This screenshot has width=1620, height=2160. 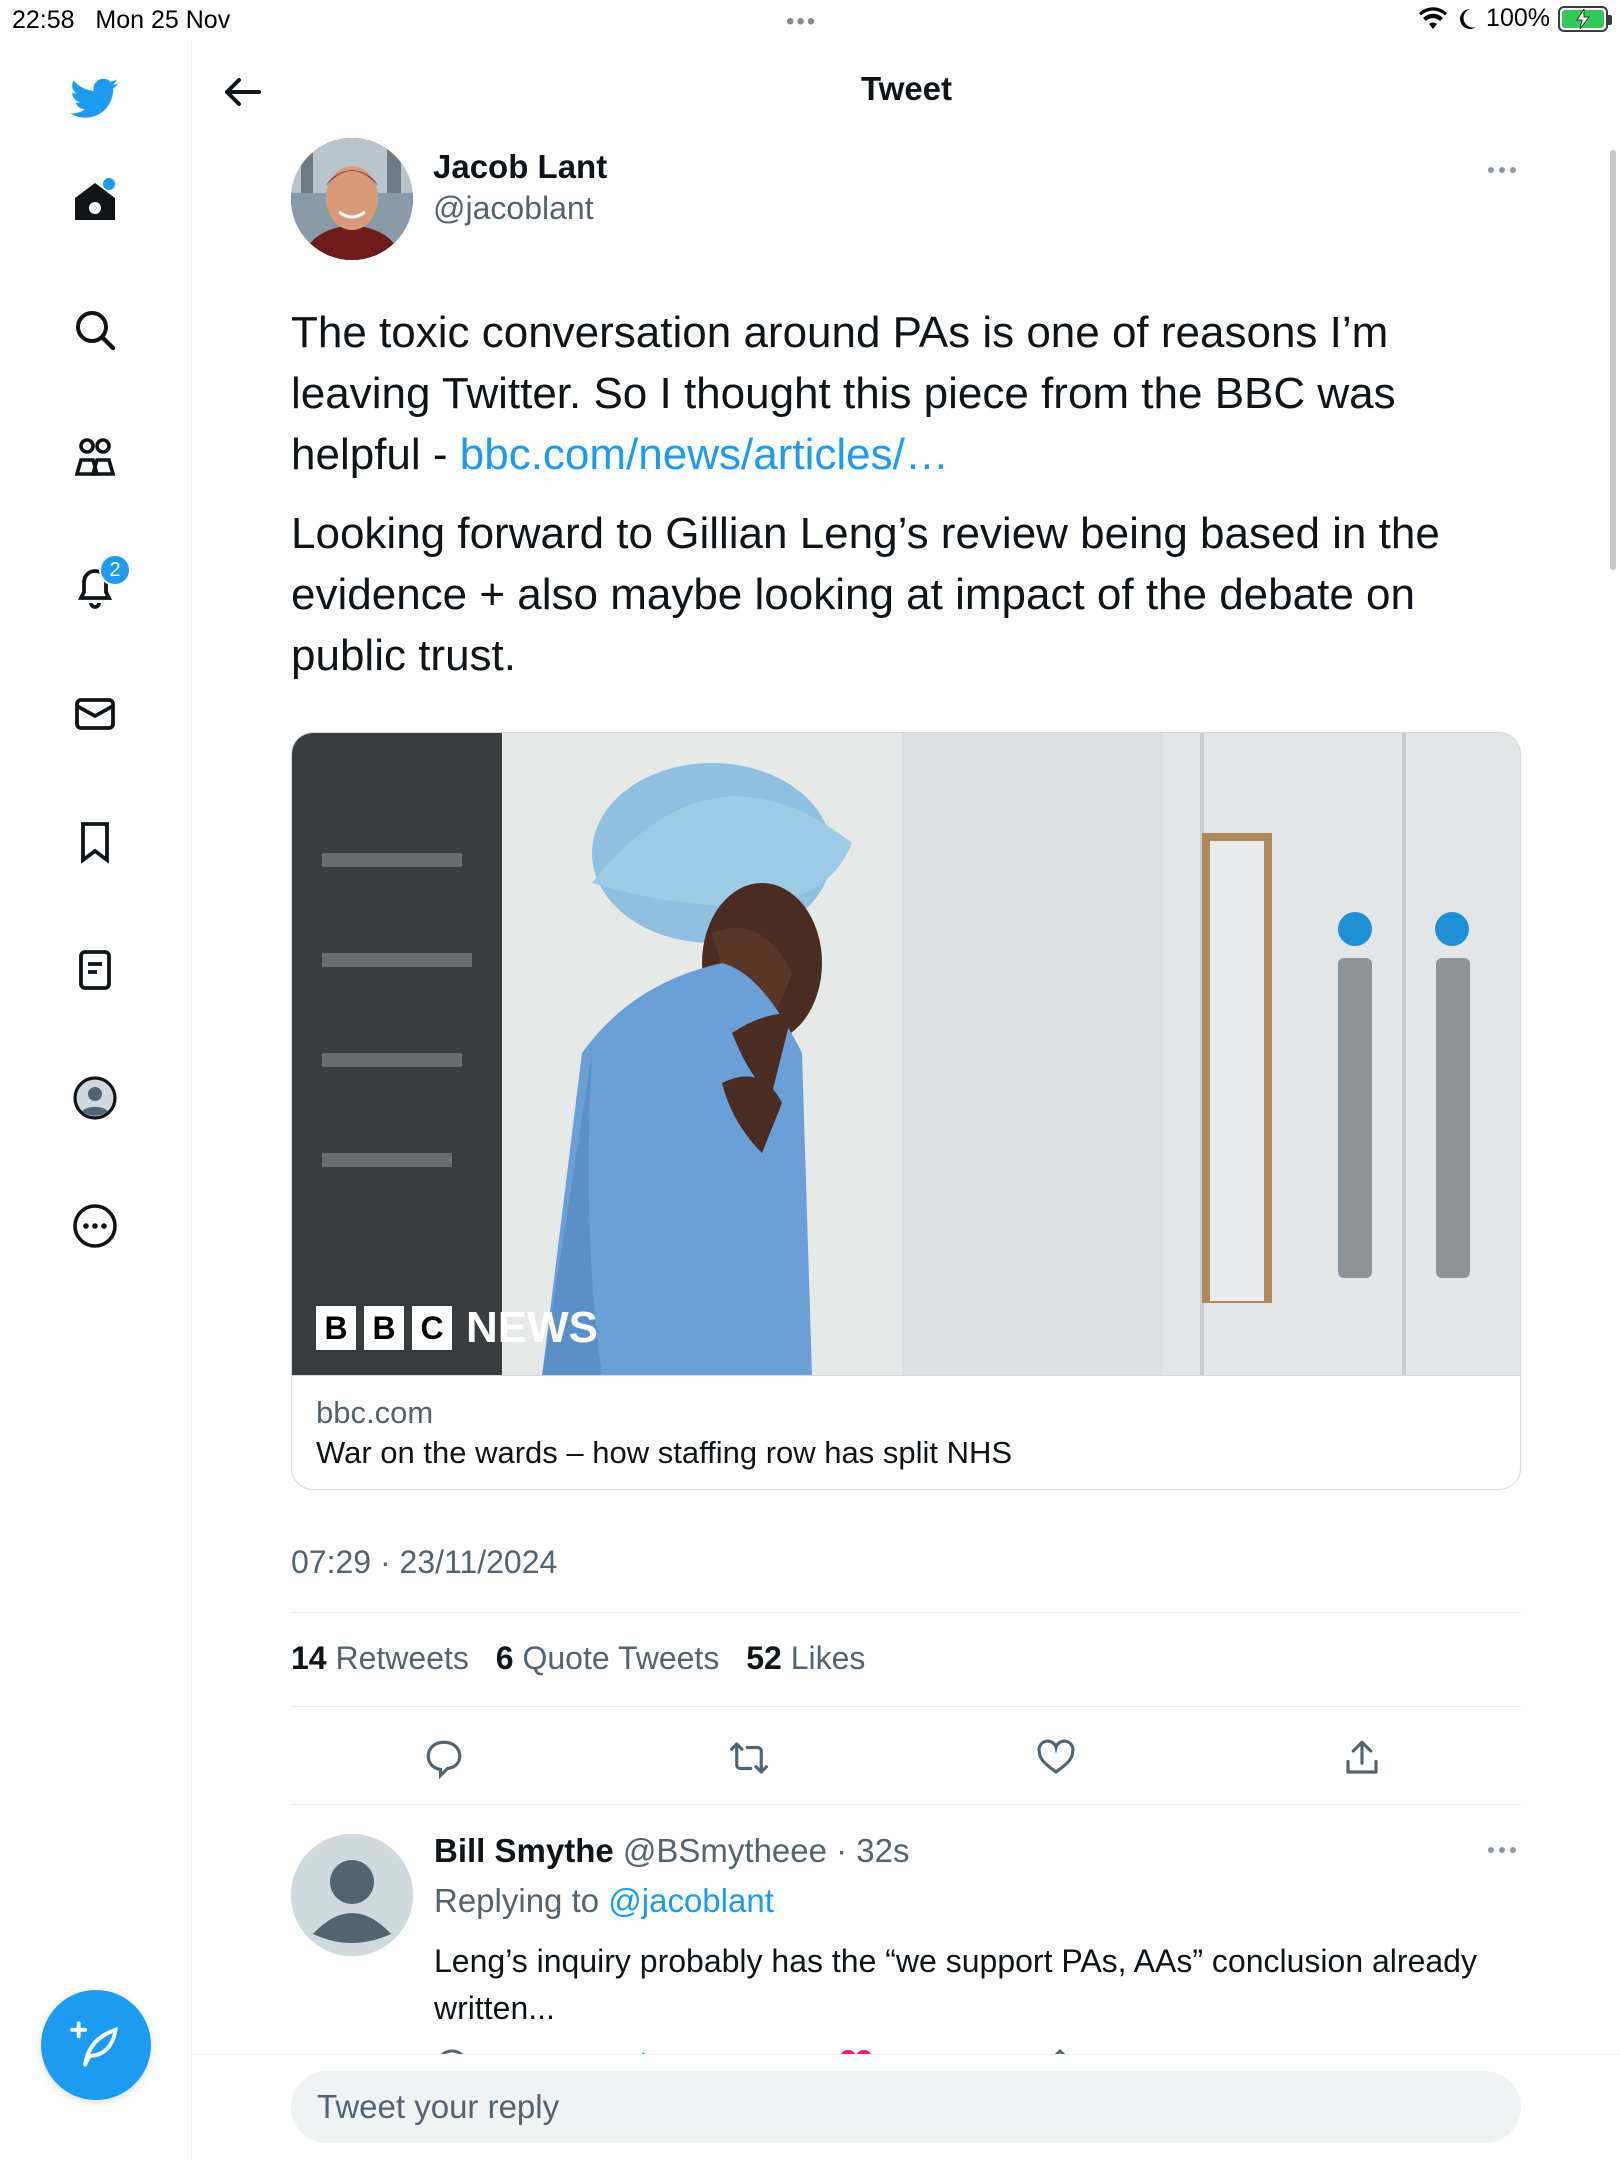 I want to click on battery-icon, so click(x=1585, y=18).